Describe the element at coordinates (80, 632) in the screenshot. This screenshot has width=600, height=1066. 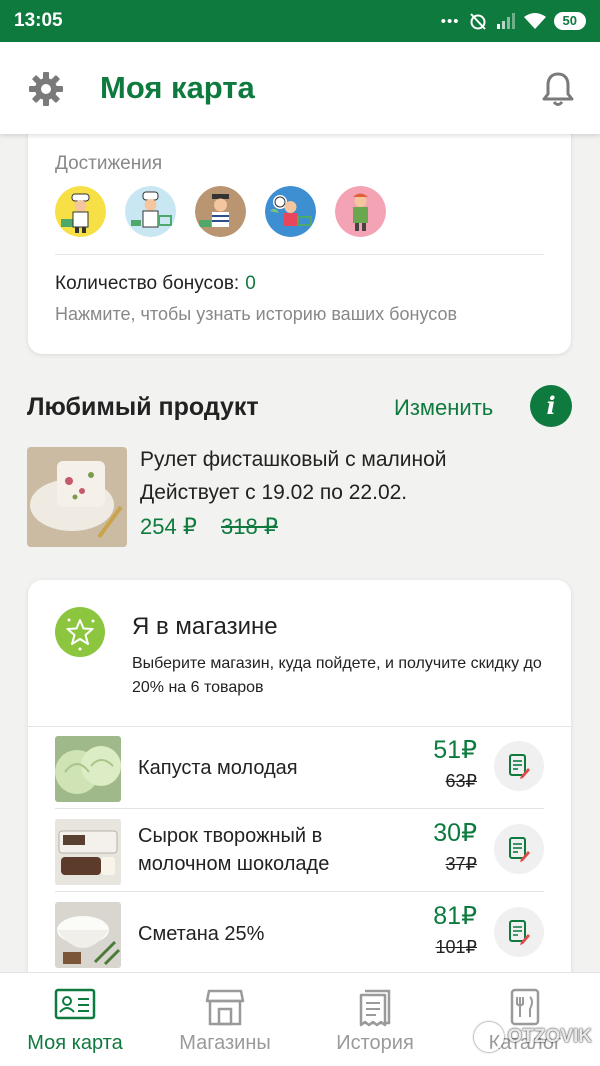
I see `star-icon` at that location.